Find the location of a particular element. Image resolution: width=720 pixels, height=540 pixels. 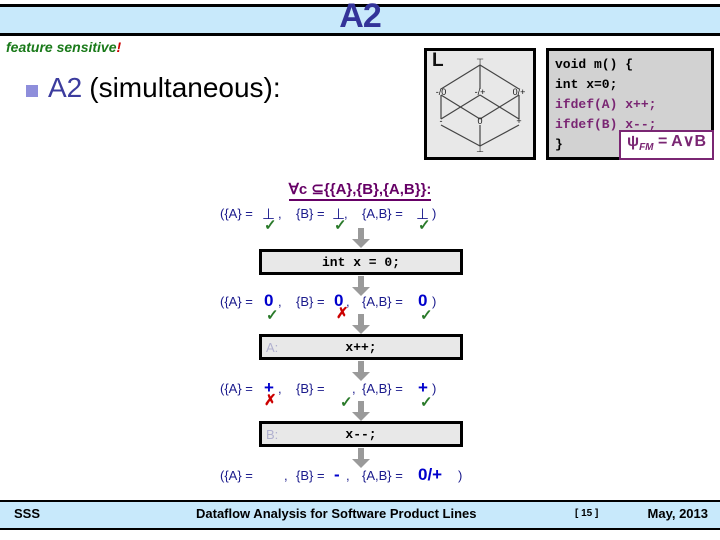

state-row: ({A} = , {B} = - , {A,B} = 0/+ ) is located at coordinates (365, 480).